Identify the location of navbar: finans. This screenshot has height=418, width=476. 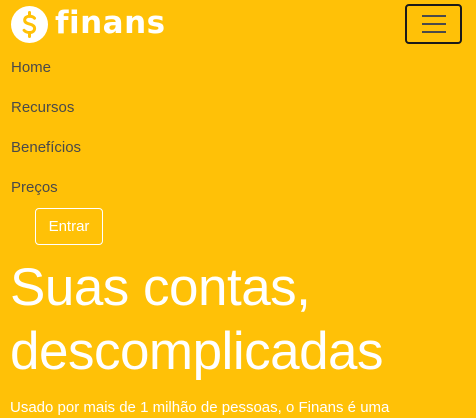
(238, 24).